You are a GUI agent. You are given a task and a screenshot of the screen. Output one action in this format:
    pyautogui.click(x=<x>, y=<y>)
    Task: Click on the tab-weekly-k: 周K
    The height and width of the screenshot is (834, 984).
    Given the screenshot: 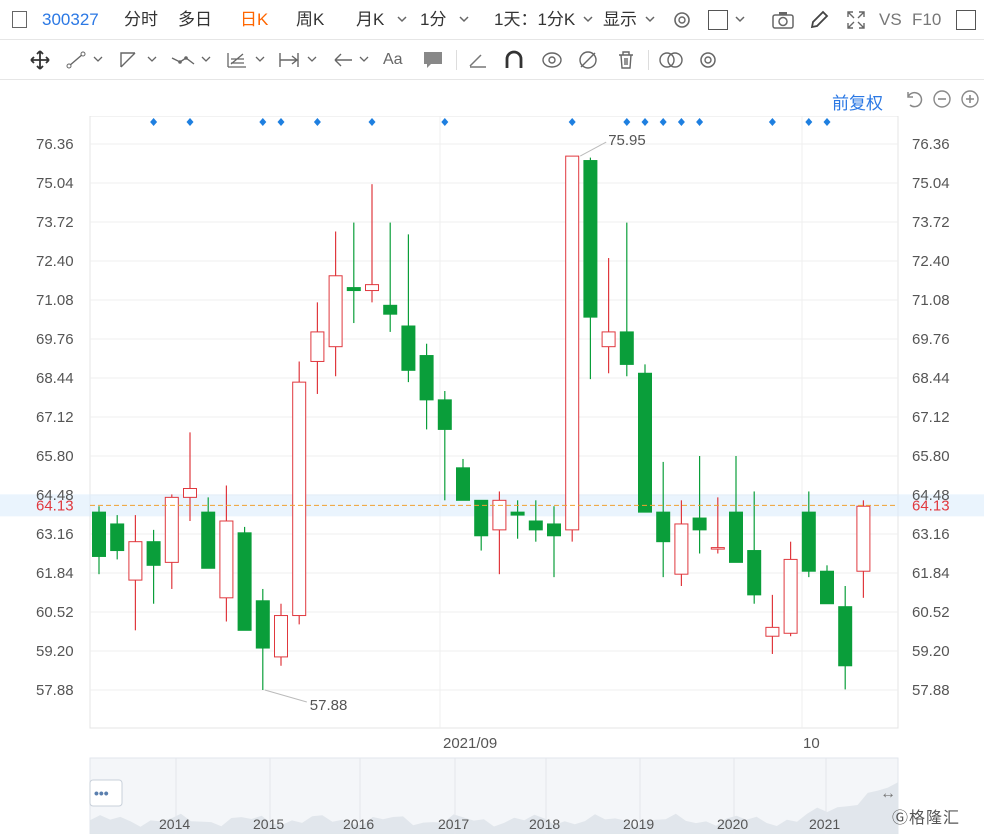 What is the action you would take?
    pyautogui.click(x=310, y=20)
    